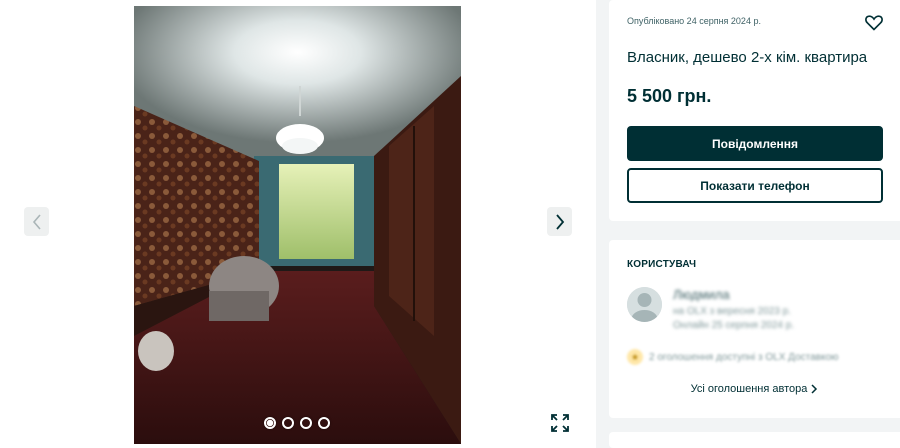 The height and width of the screenshot is (448, 900). What do you see at coordinates (754, 440) in the screenshot?
I see `next-card-edge` at bounding box center [754, 440].